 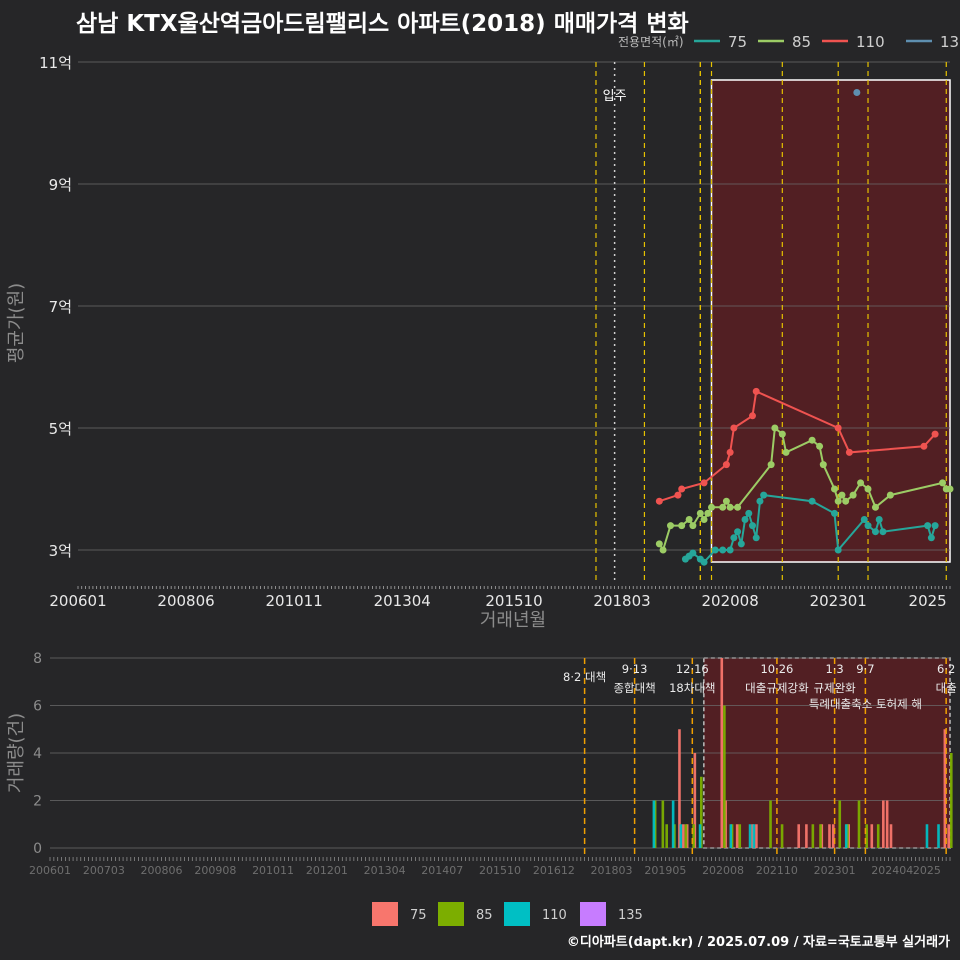 I want to click on volume-x-tick-label: 201510, so click(x=500, y=870).